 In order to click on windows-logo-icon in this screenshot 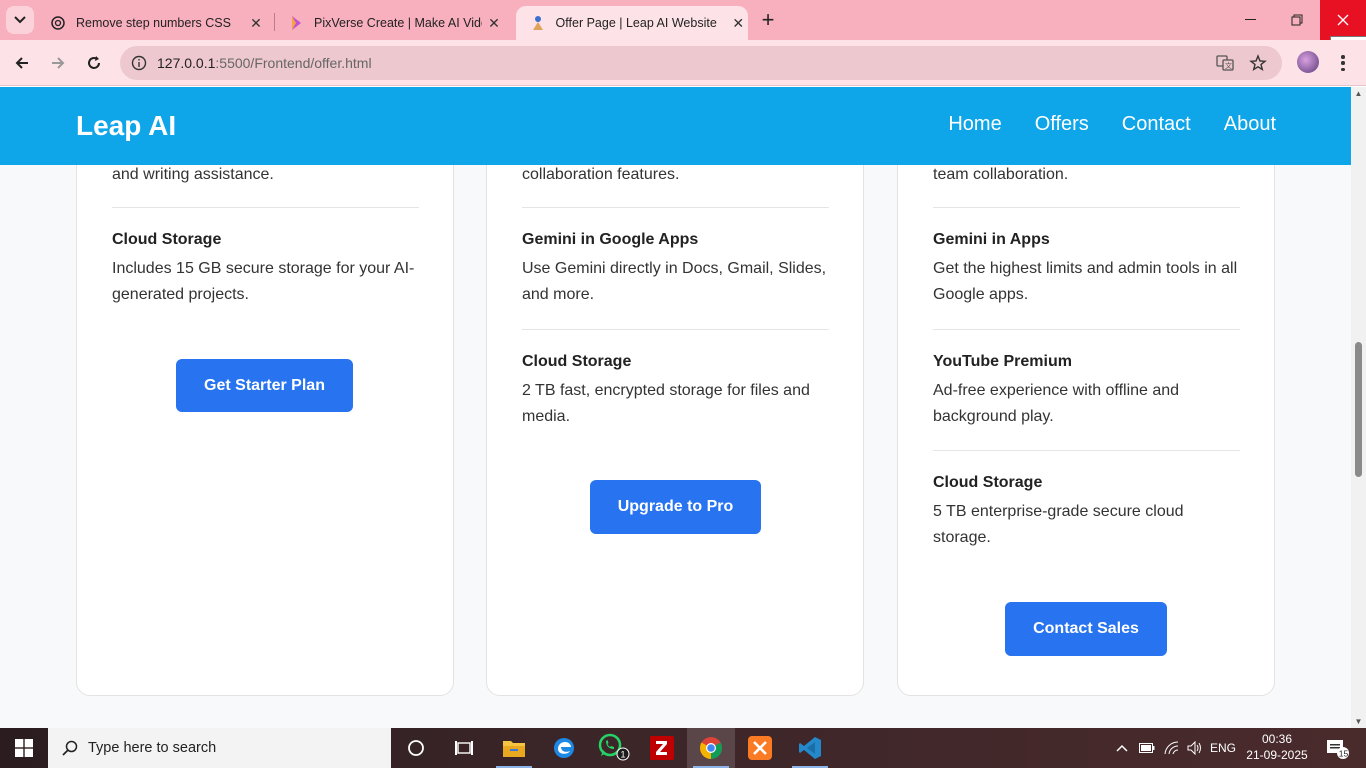, I will do `click(24, 748)`.